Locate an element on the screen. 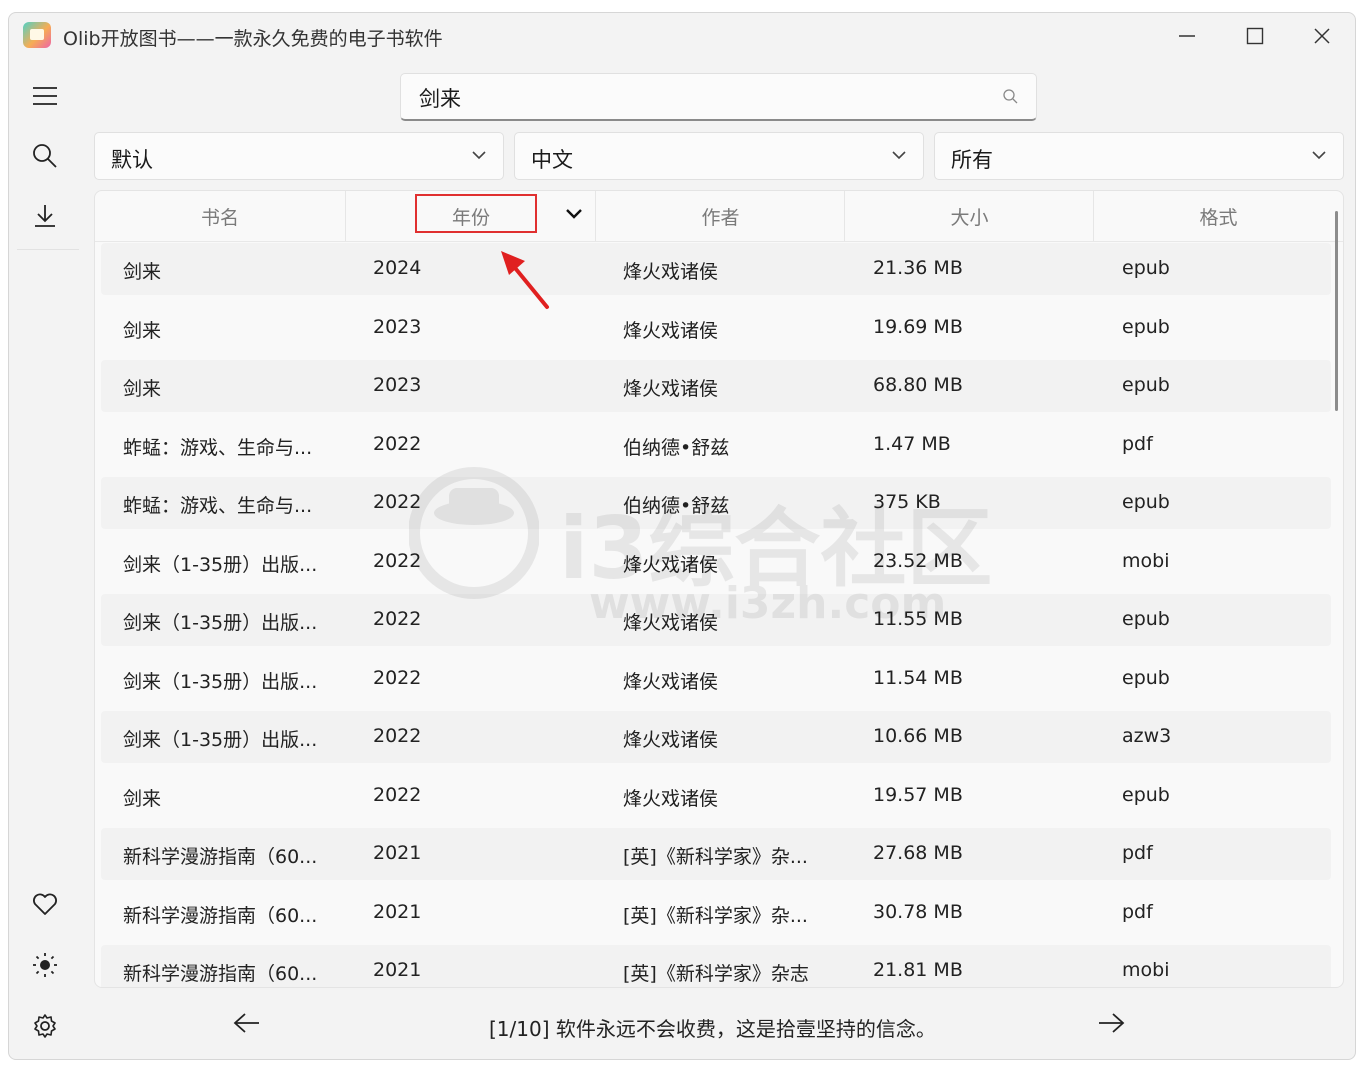 The width and height of the screenshot is (1365, 1071). close-button is located at coordinates (1322, 36).